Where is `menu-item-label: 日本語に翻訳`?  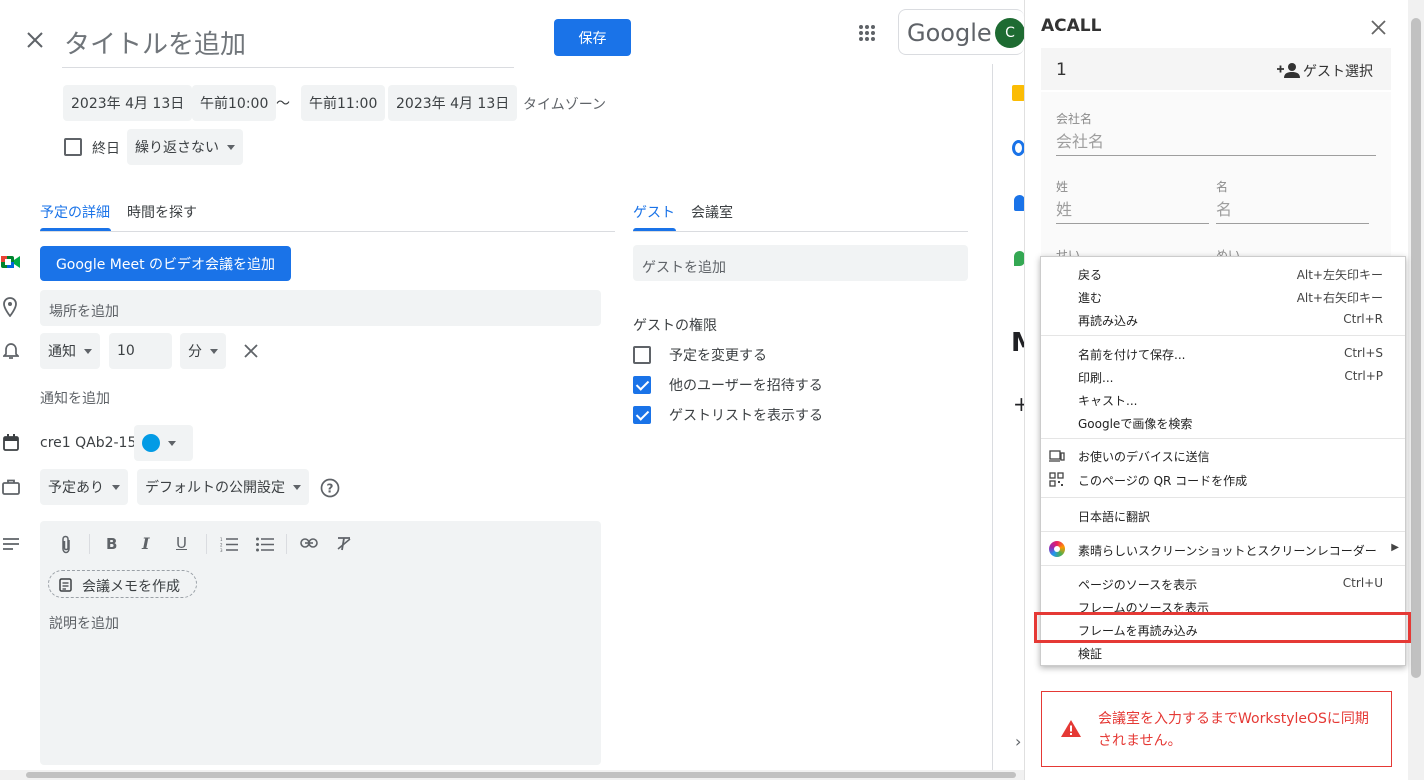
menu-item-label: 日本語に翻訳 is located at coordinates (1114, 517).